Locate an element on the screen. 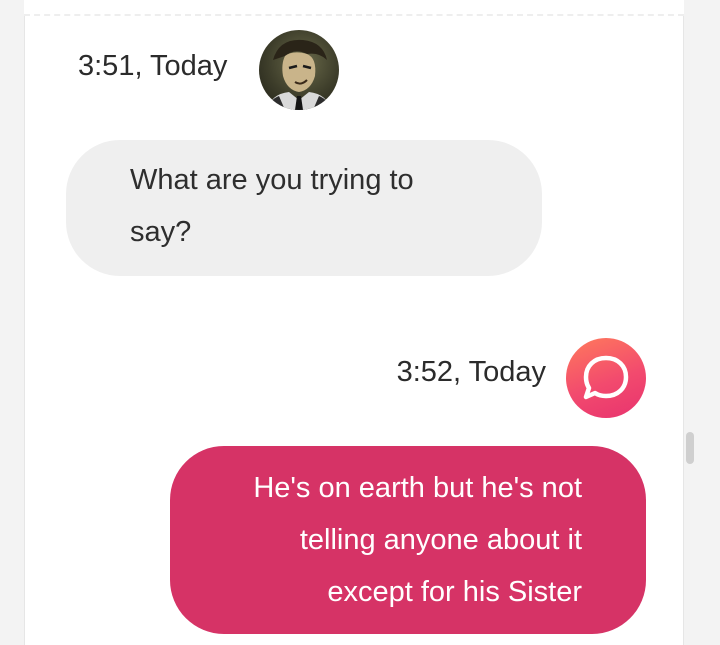 This screenshot has width=720, height=645. chat-bubble-icon is located at coordinates (606, 377).